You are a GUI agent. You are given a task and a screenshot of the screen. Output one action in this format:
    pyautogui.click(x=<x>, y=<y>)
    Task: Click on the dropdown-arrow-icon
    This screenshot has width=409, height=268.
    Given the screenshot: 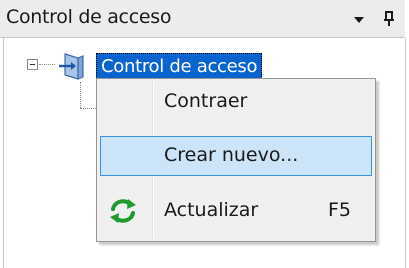 What is the action you would take?
    pyautogui.click(x=359, y=18)
    